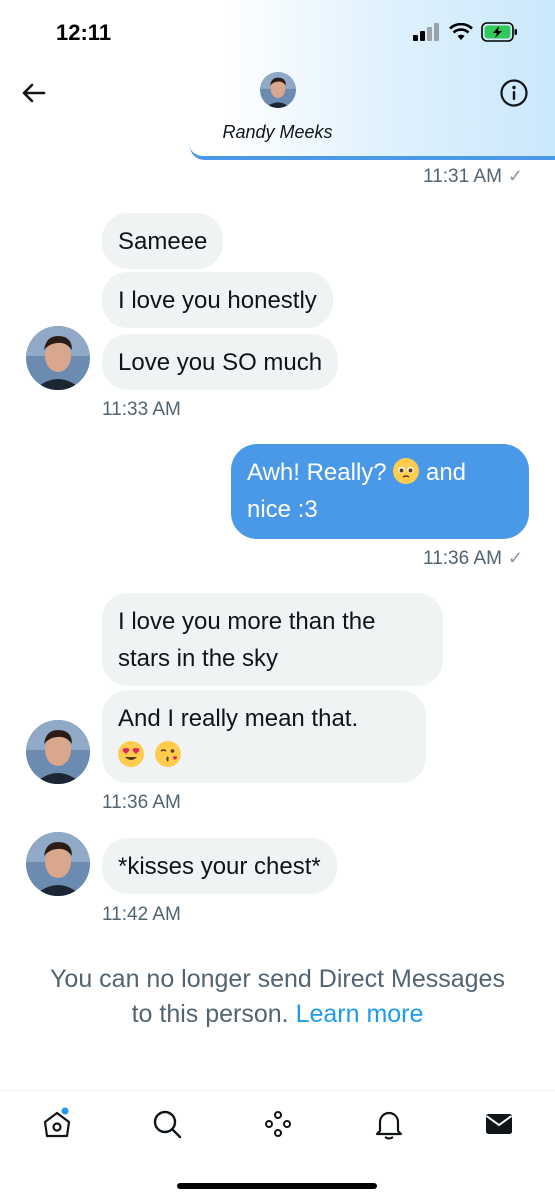  Describe the element at coordinates (380, 491) in the screenshot. I see `outgoing-message-bubble: Awh! Really? and nice :3` at that location.